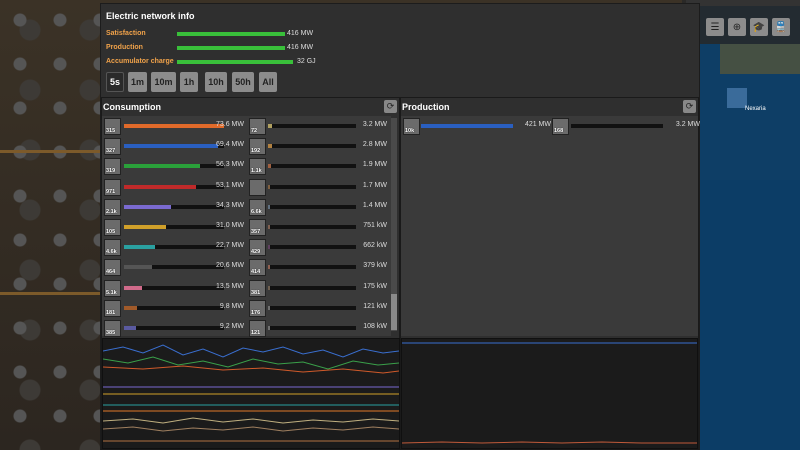 This screenshot has height=450, width=800. I want to click on consumption-left-row: 2.1k 34.3 MW, so click(179, 207).